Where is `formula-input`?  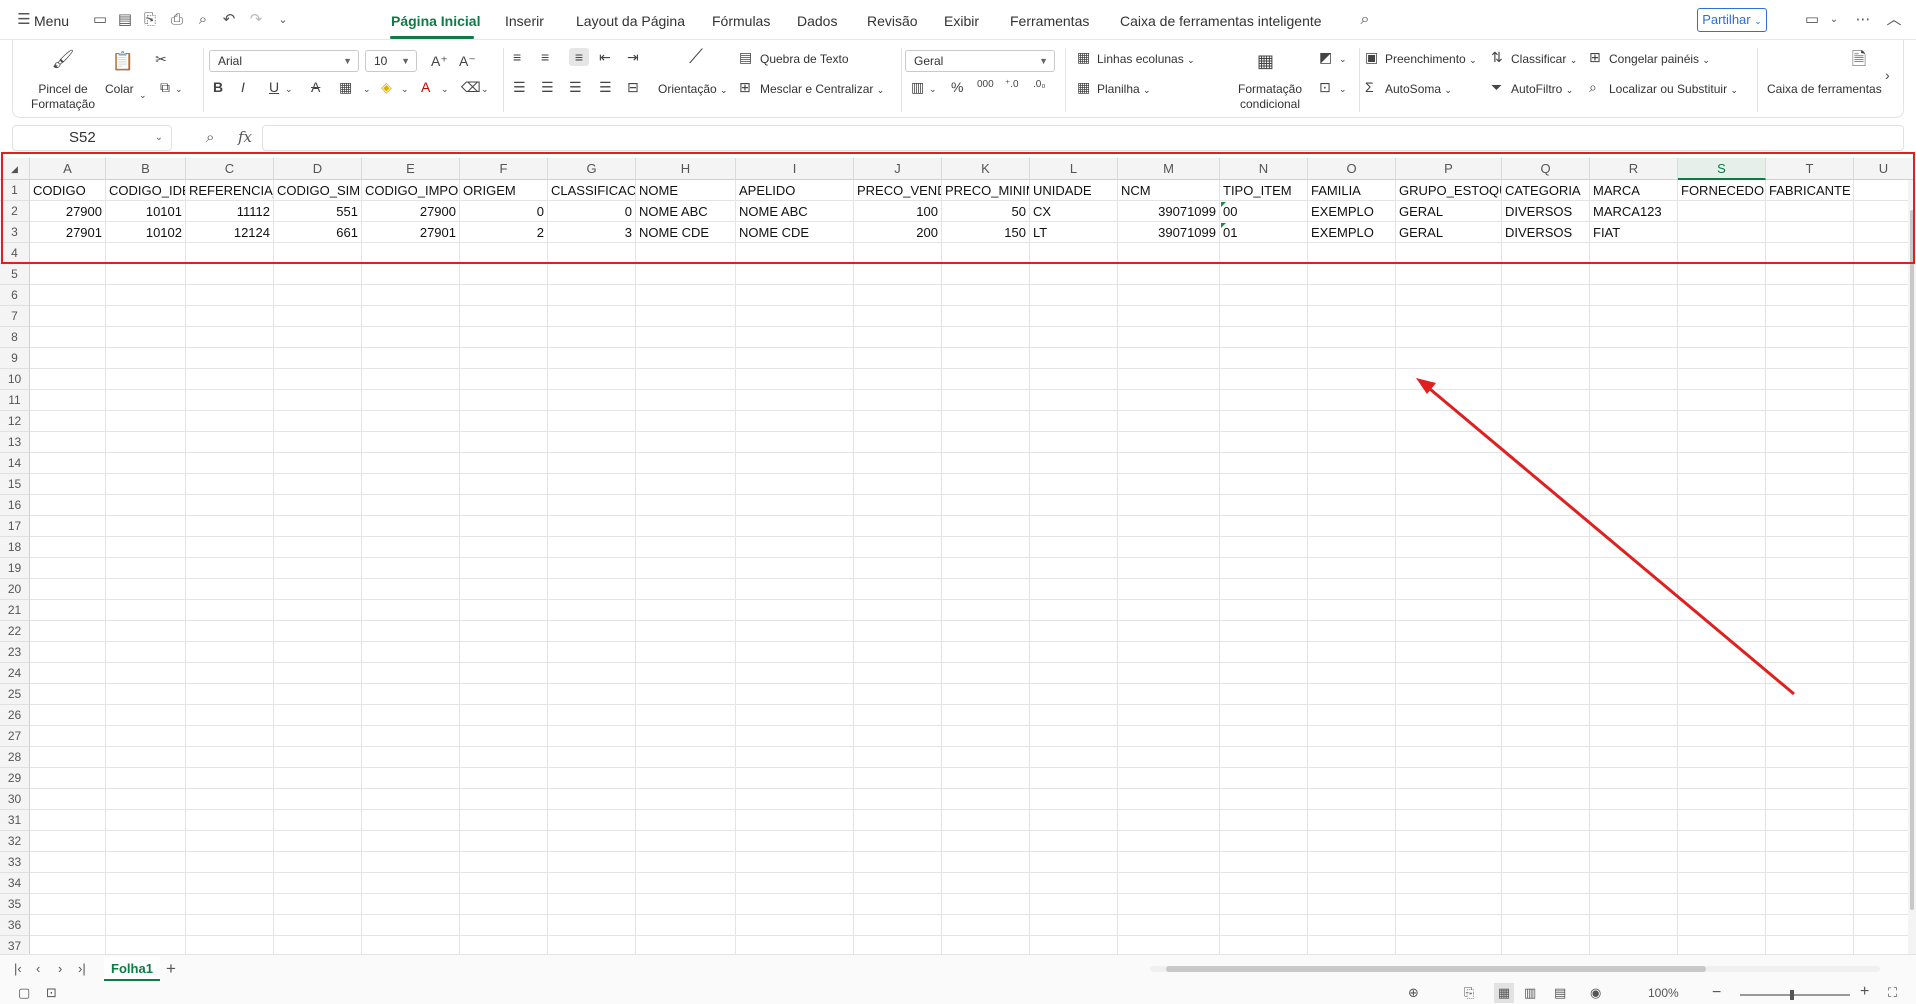
formula-input is located at coordinates (1083, 138).